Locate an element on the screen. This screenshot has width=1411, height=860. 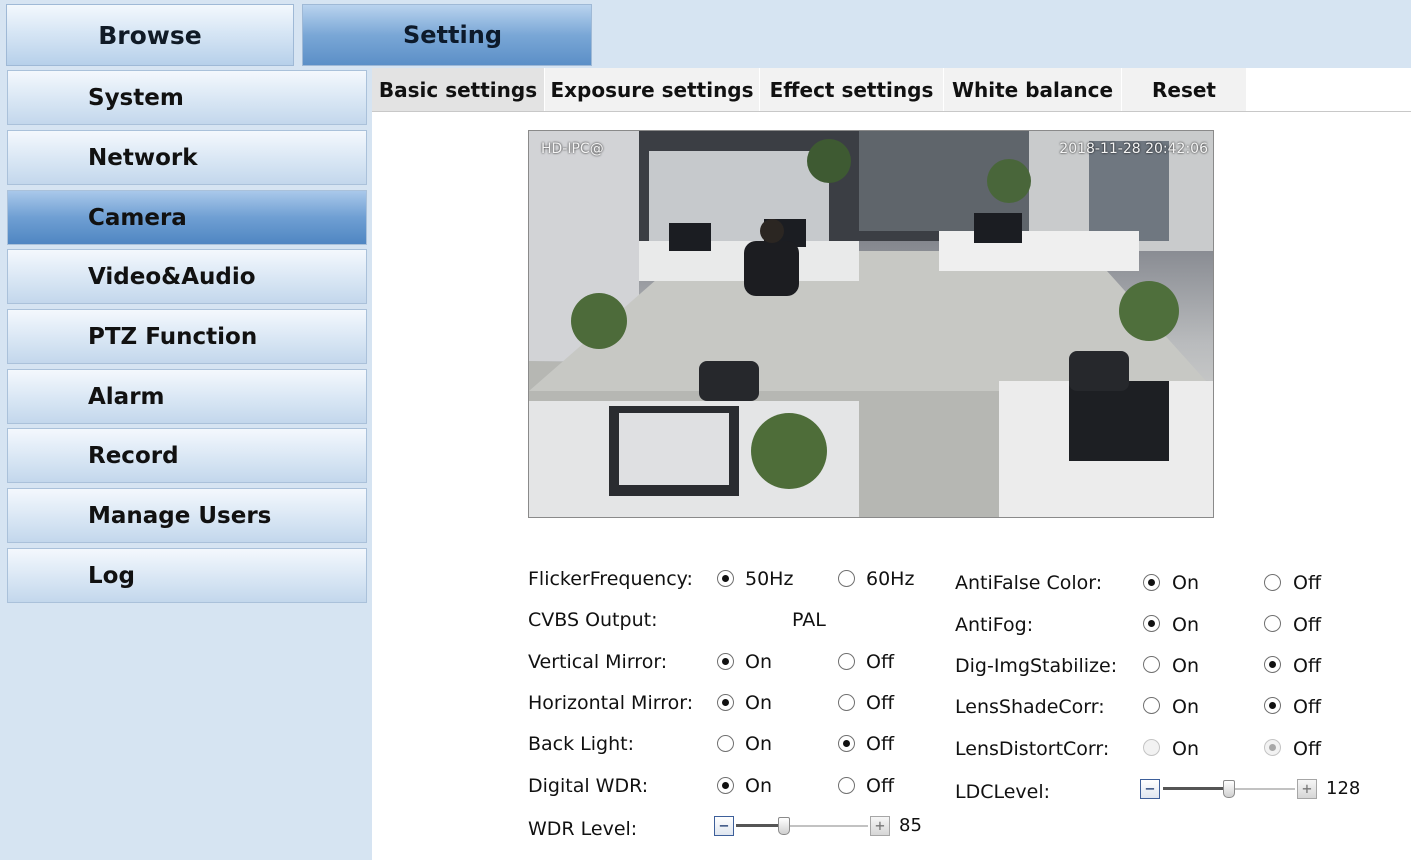
tab-effect-settings: Effect settings is located at coordinates (851, 89).